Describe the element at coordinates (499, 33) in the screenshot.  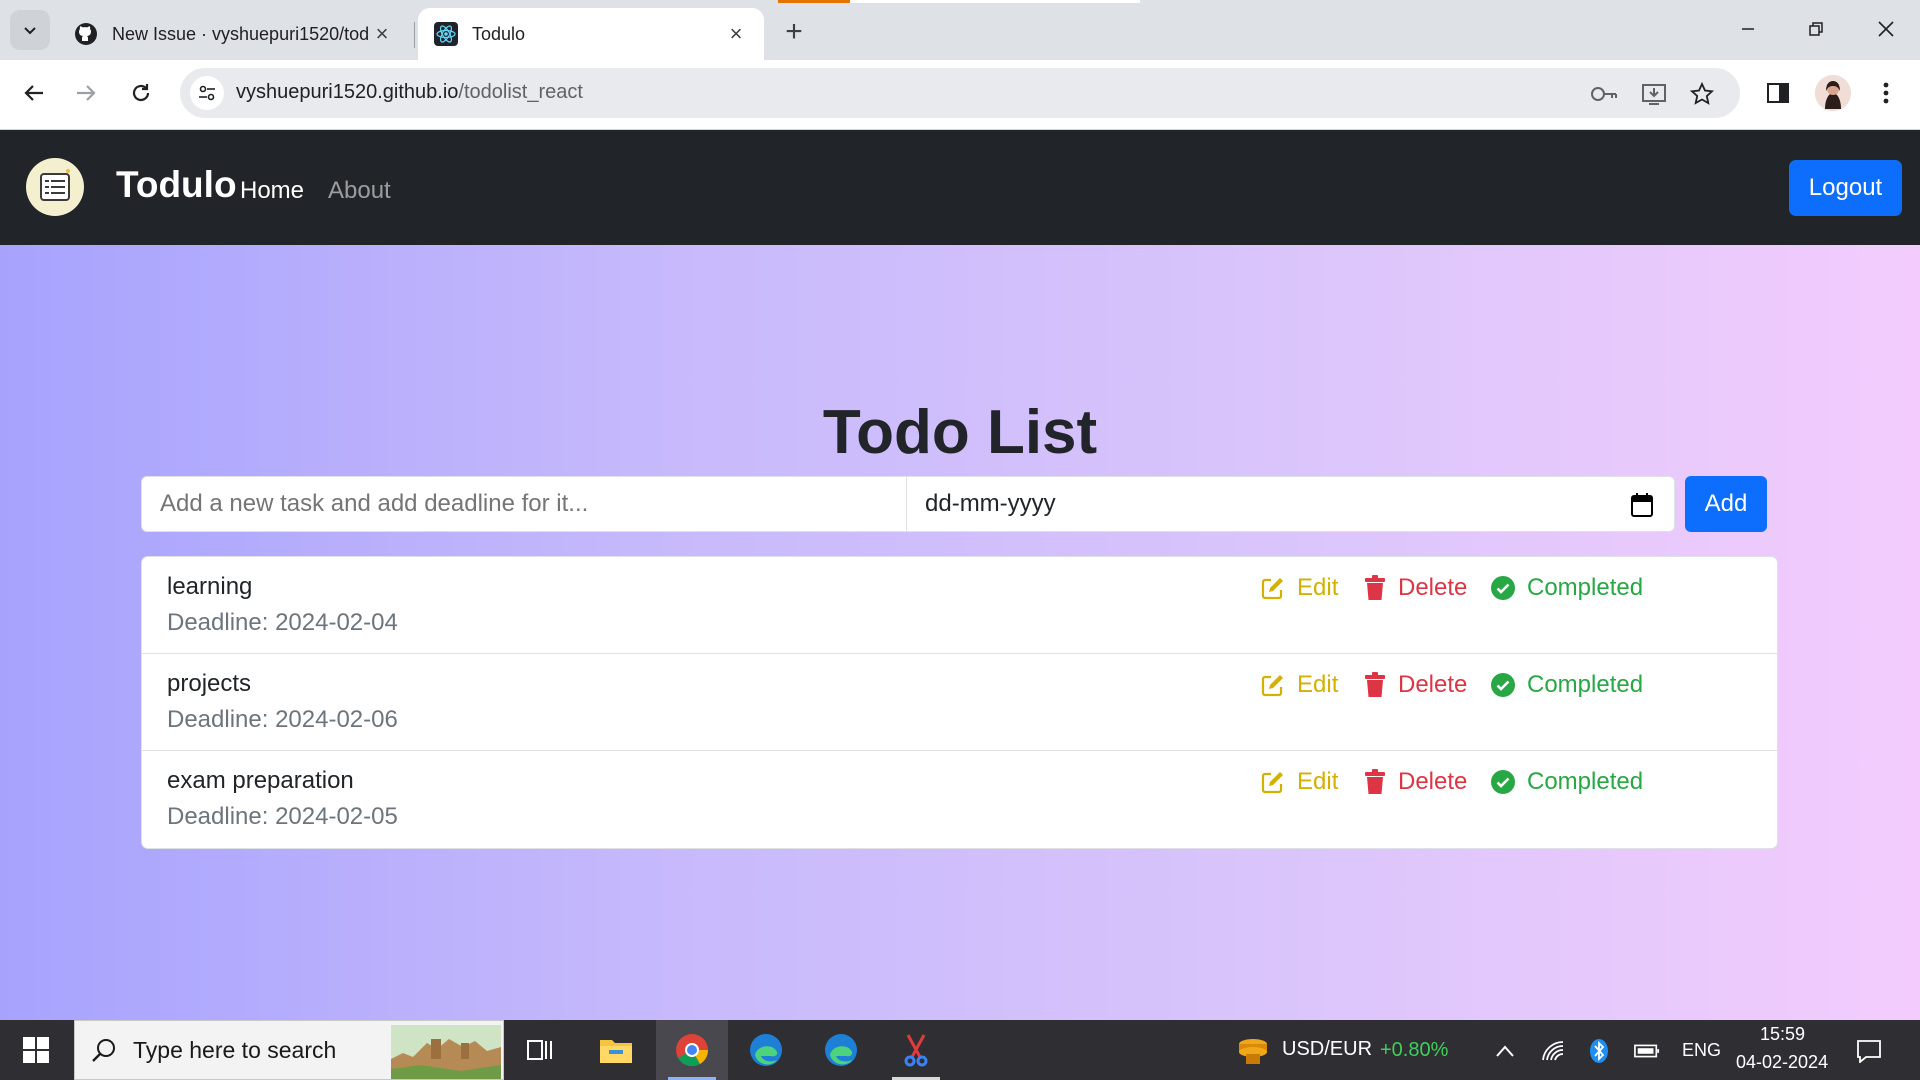
I see `tab-title: Todulo` at that location.